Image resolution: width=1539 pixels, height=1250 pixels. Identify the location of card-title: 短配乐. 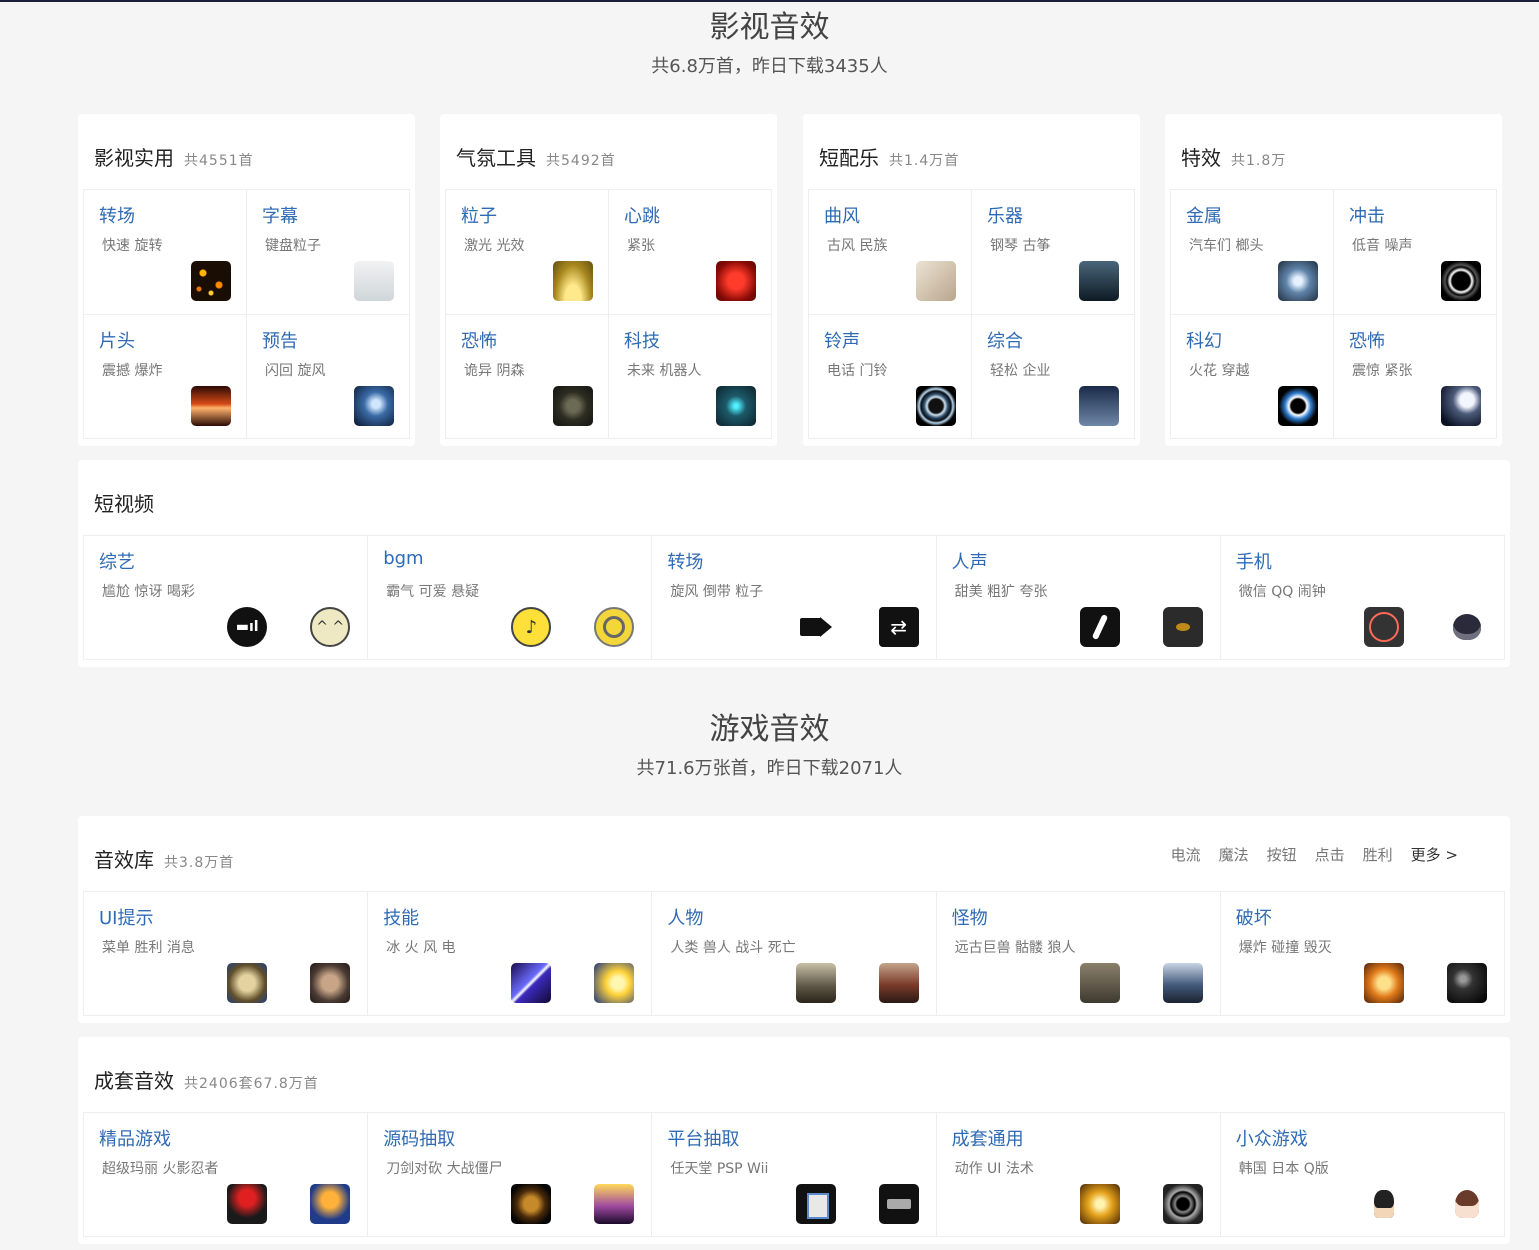
(849, 156).